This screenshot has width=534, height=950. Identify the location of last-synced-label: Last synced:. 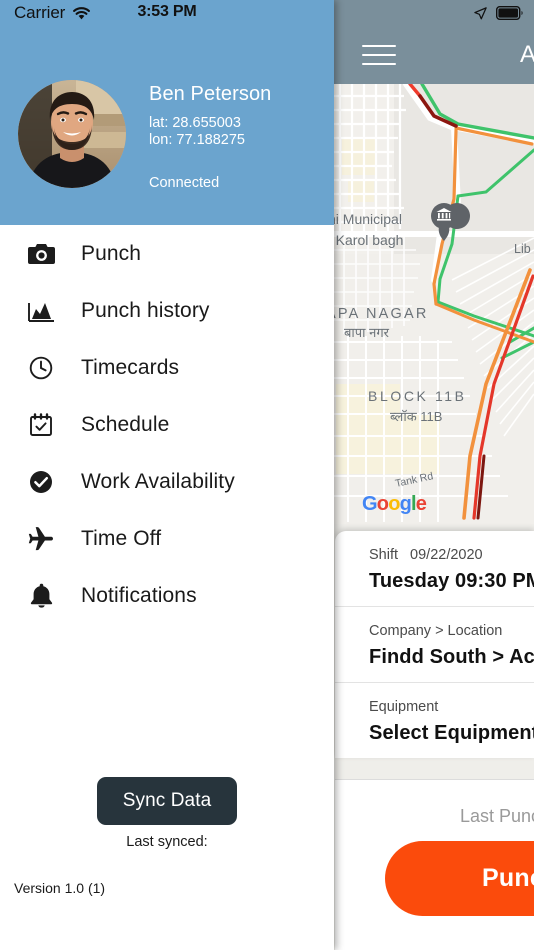
(167, 842).